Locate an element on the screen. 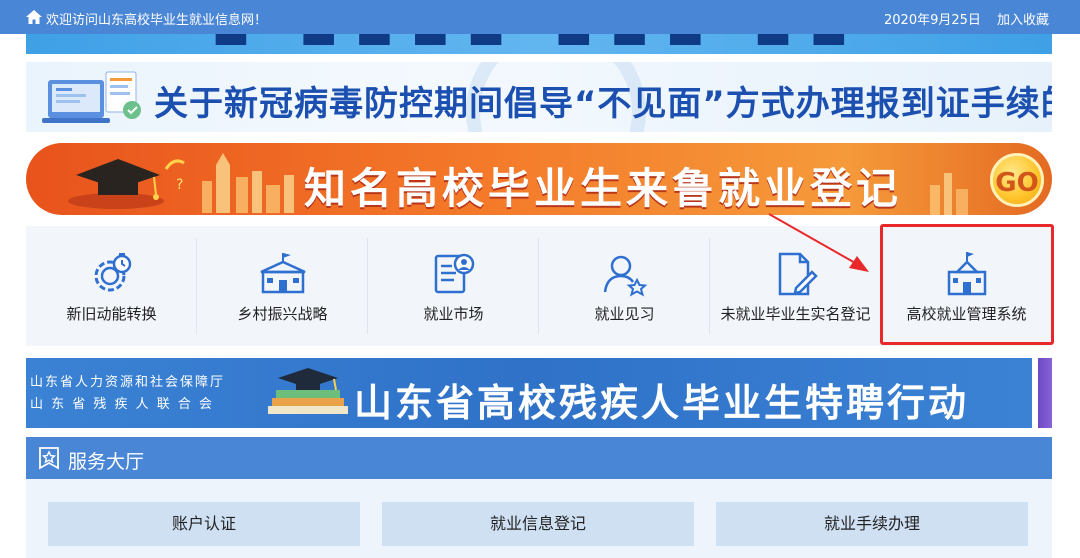  employment-info-registration-button: 就业信息登记 is located at coordinates (538, 524).